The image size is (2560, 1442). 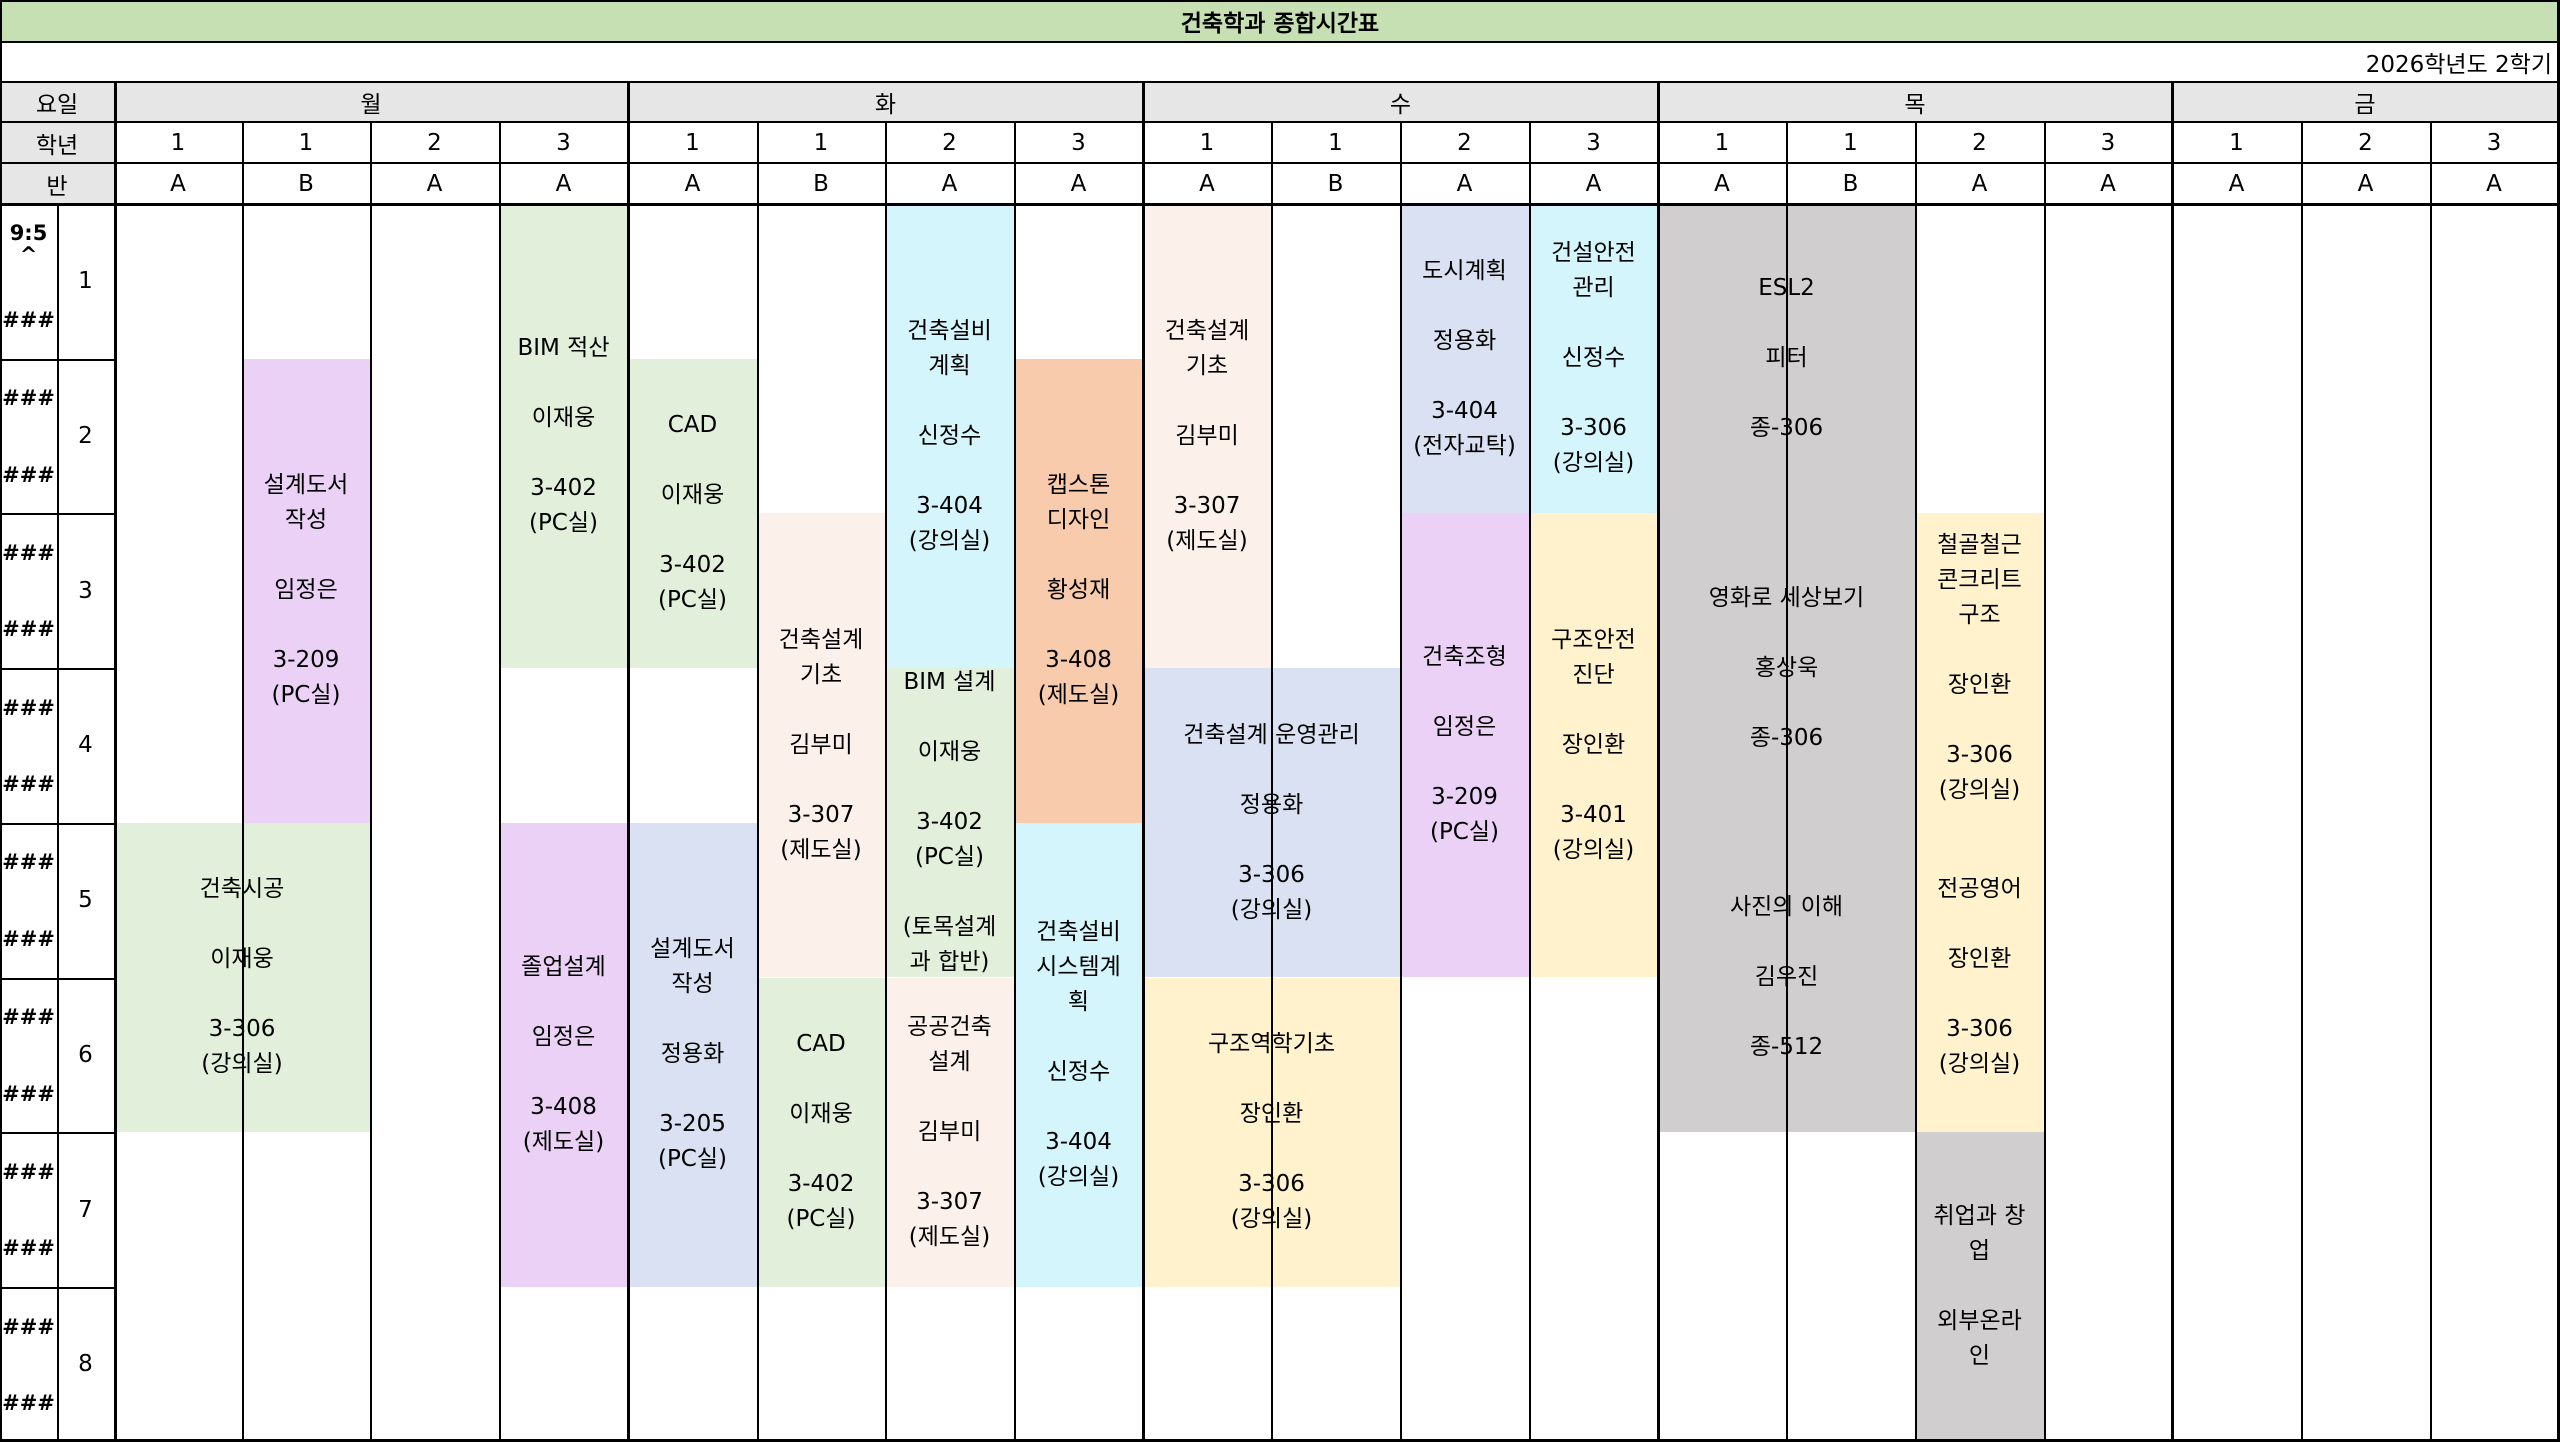 What do you see at coordinates (57, 186) in the screenshot?
I see `class-row-label: 반` at bounding box center [57, 186].